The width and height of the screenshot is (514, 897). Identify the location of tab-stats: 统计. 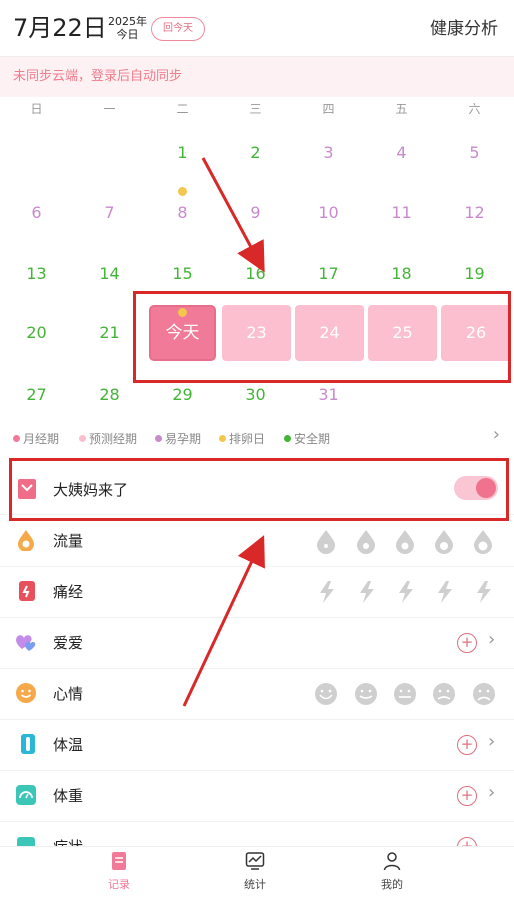
(255, 871).